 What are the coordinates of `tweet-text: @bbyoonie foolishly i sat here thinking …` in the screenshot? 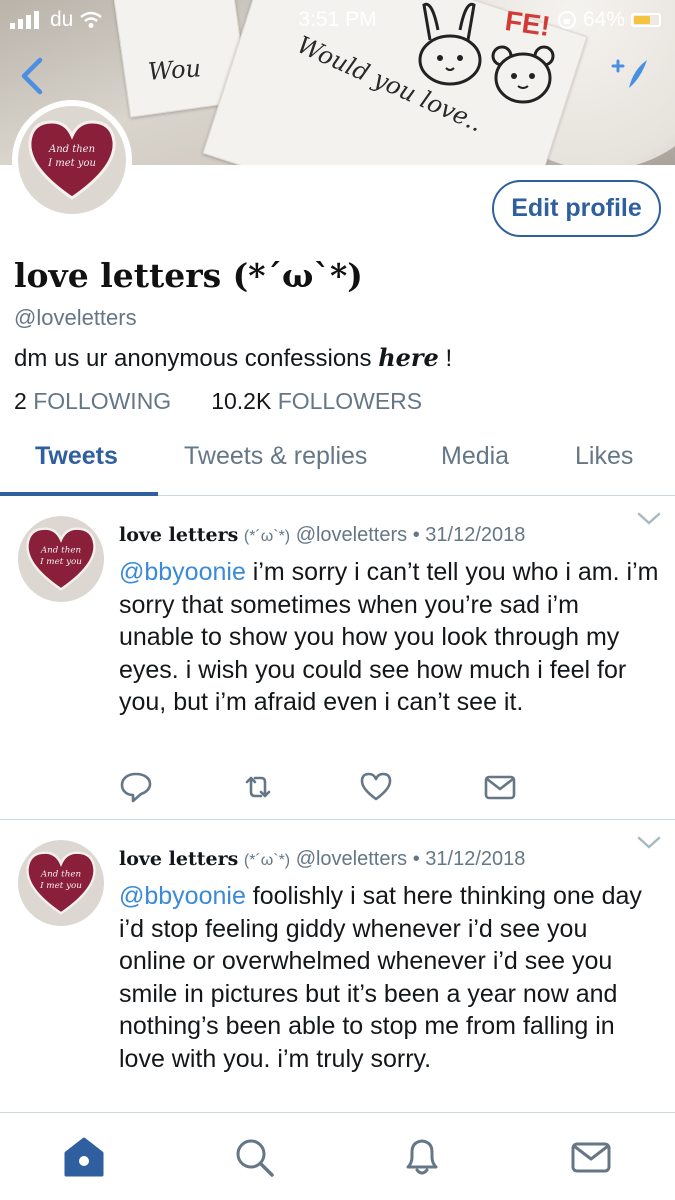 It's located at (389, 977).